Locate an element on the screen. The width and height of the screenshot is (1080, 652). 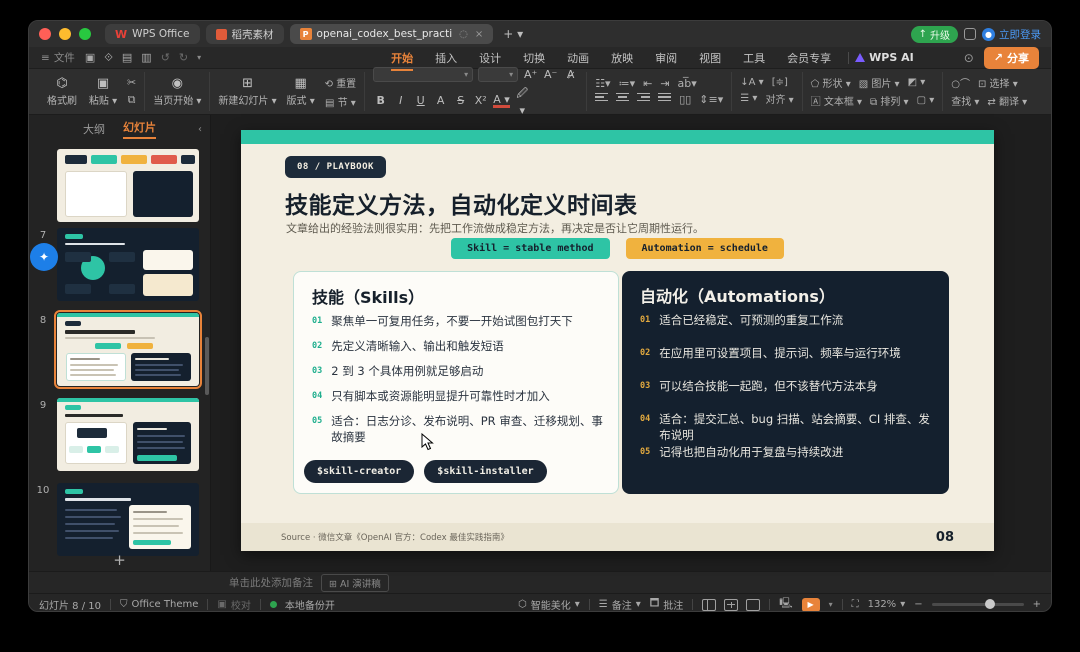
file-menu: ≡ 文件 is located at coordinates (58, 57).